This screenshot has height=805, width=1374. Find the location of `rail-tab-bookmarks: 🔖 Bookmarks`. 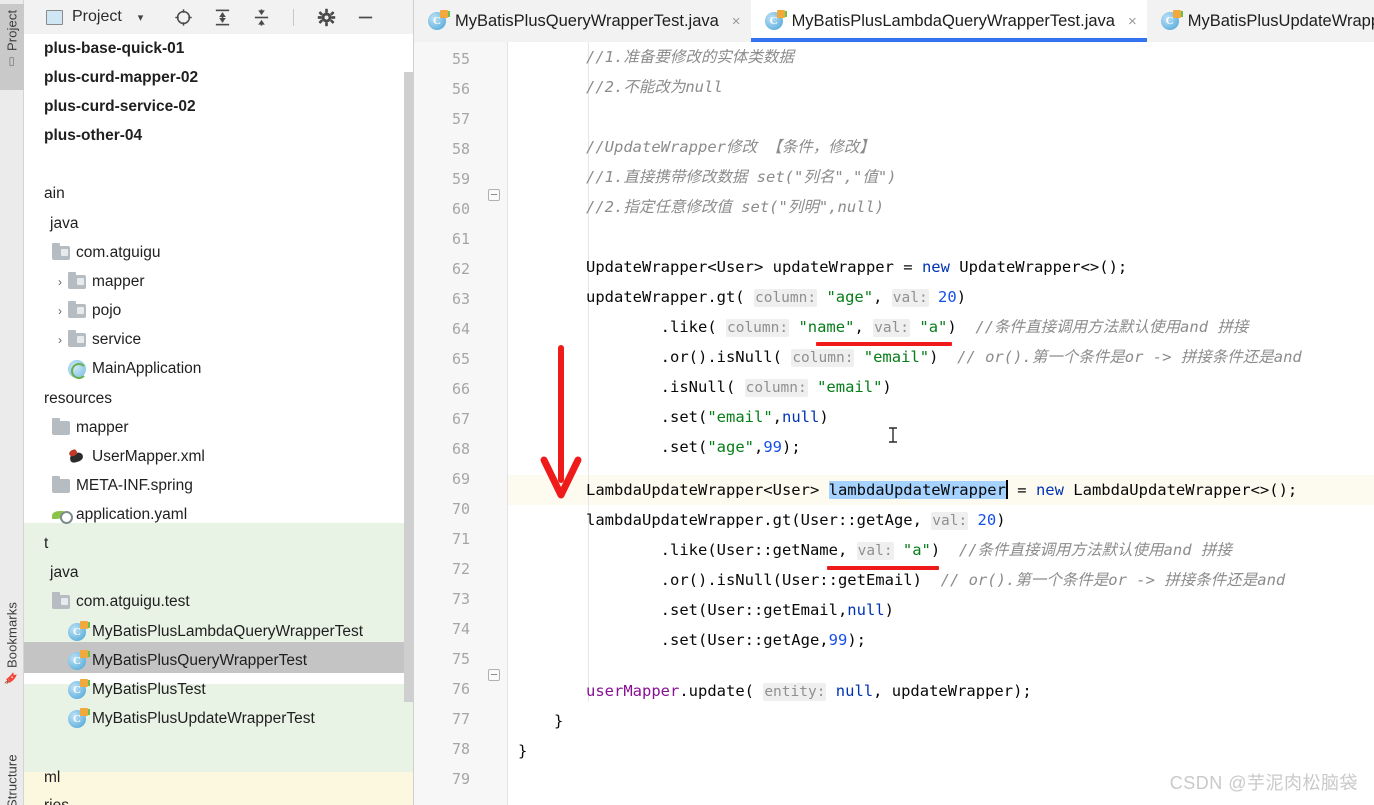

rail-tab-bookmarks: 🔖 Bookmarks is located at coordinates (12, 651).